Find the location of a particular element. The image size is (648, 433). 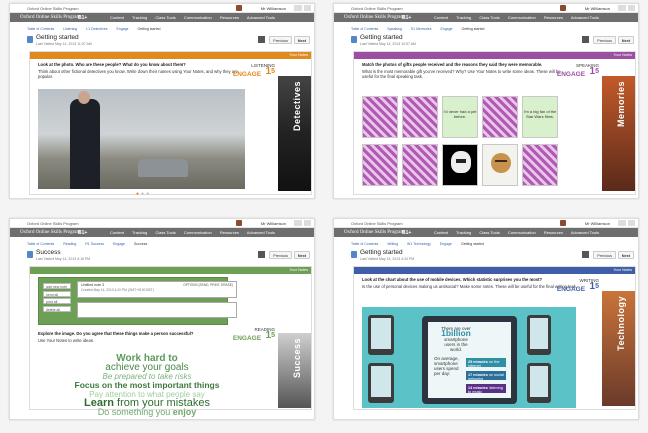

note-options: OPTIONS (SEND, PRINT, ERASE) is located at coordinates (208, 285).